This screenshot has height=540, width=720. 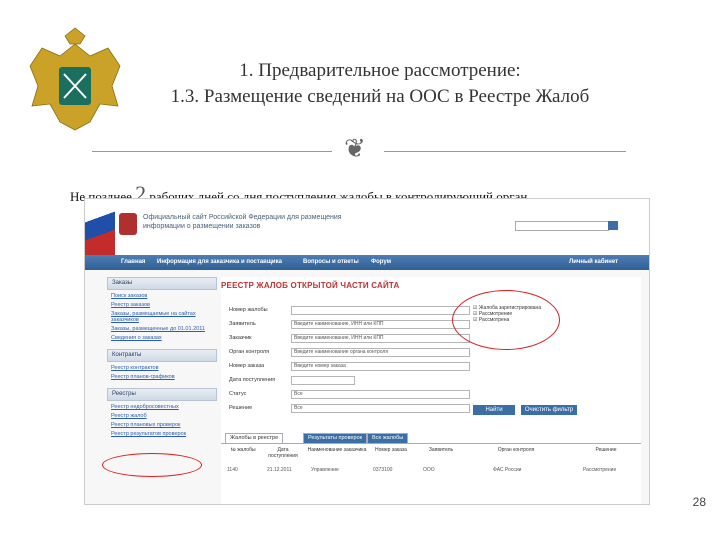 I want to click on sidebar-link: Реестр результатов проверок, so click(x=164, y=434).